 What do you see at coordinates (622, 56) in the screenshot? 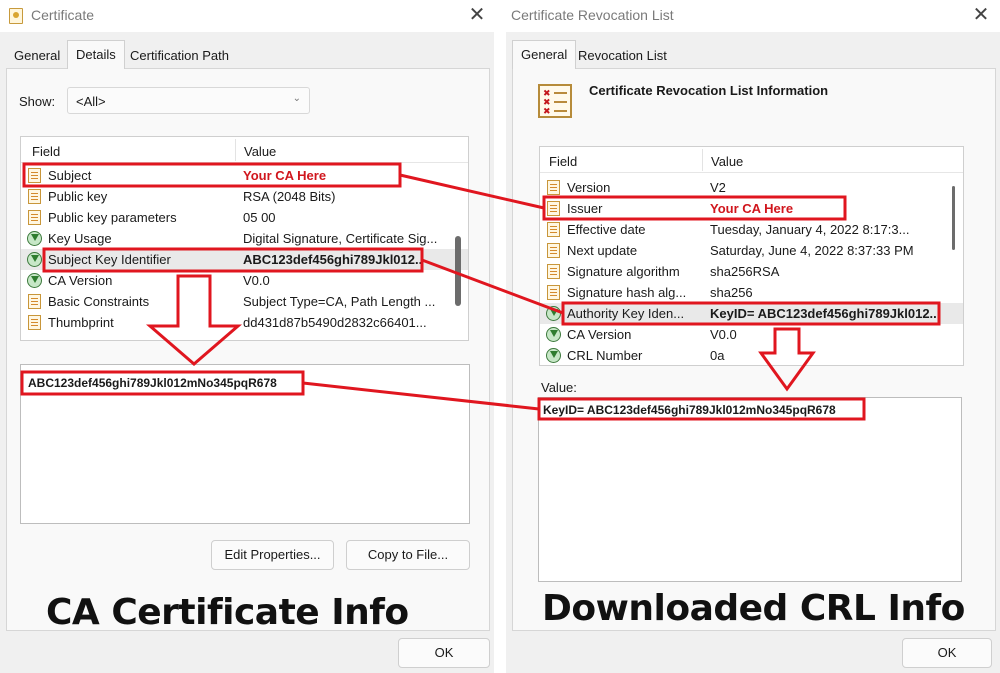
I see `tab-revocation-list: Revocation List` at bounding box center [622, 56].